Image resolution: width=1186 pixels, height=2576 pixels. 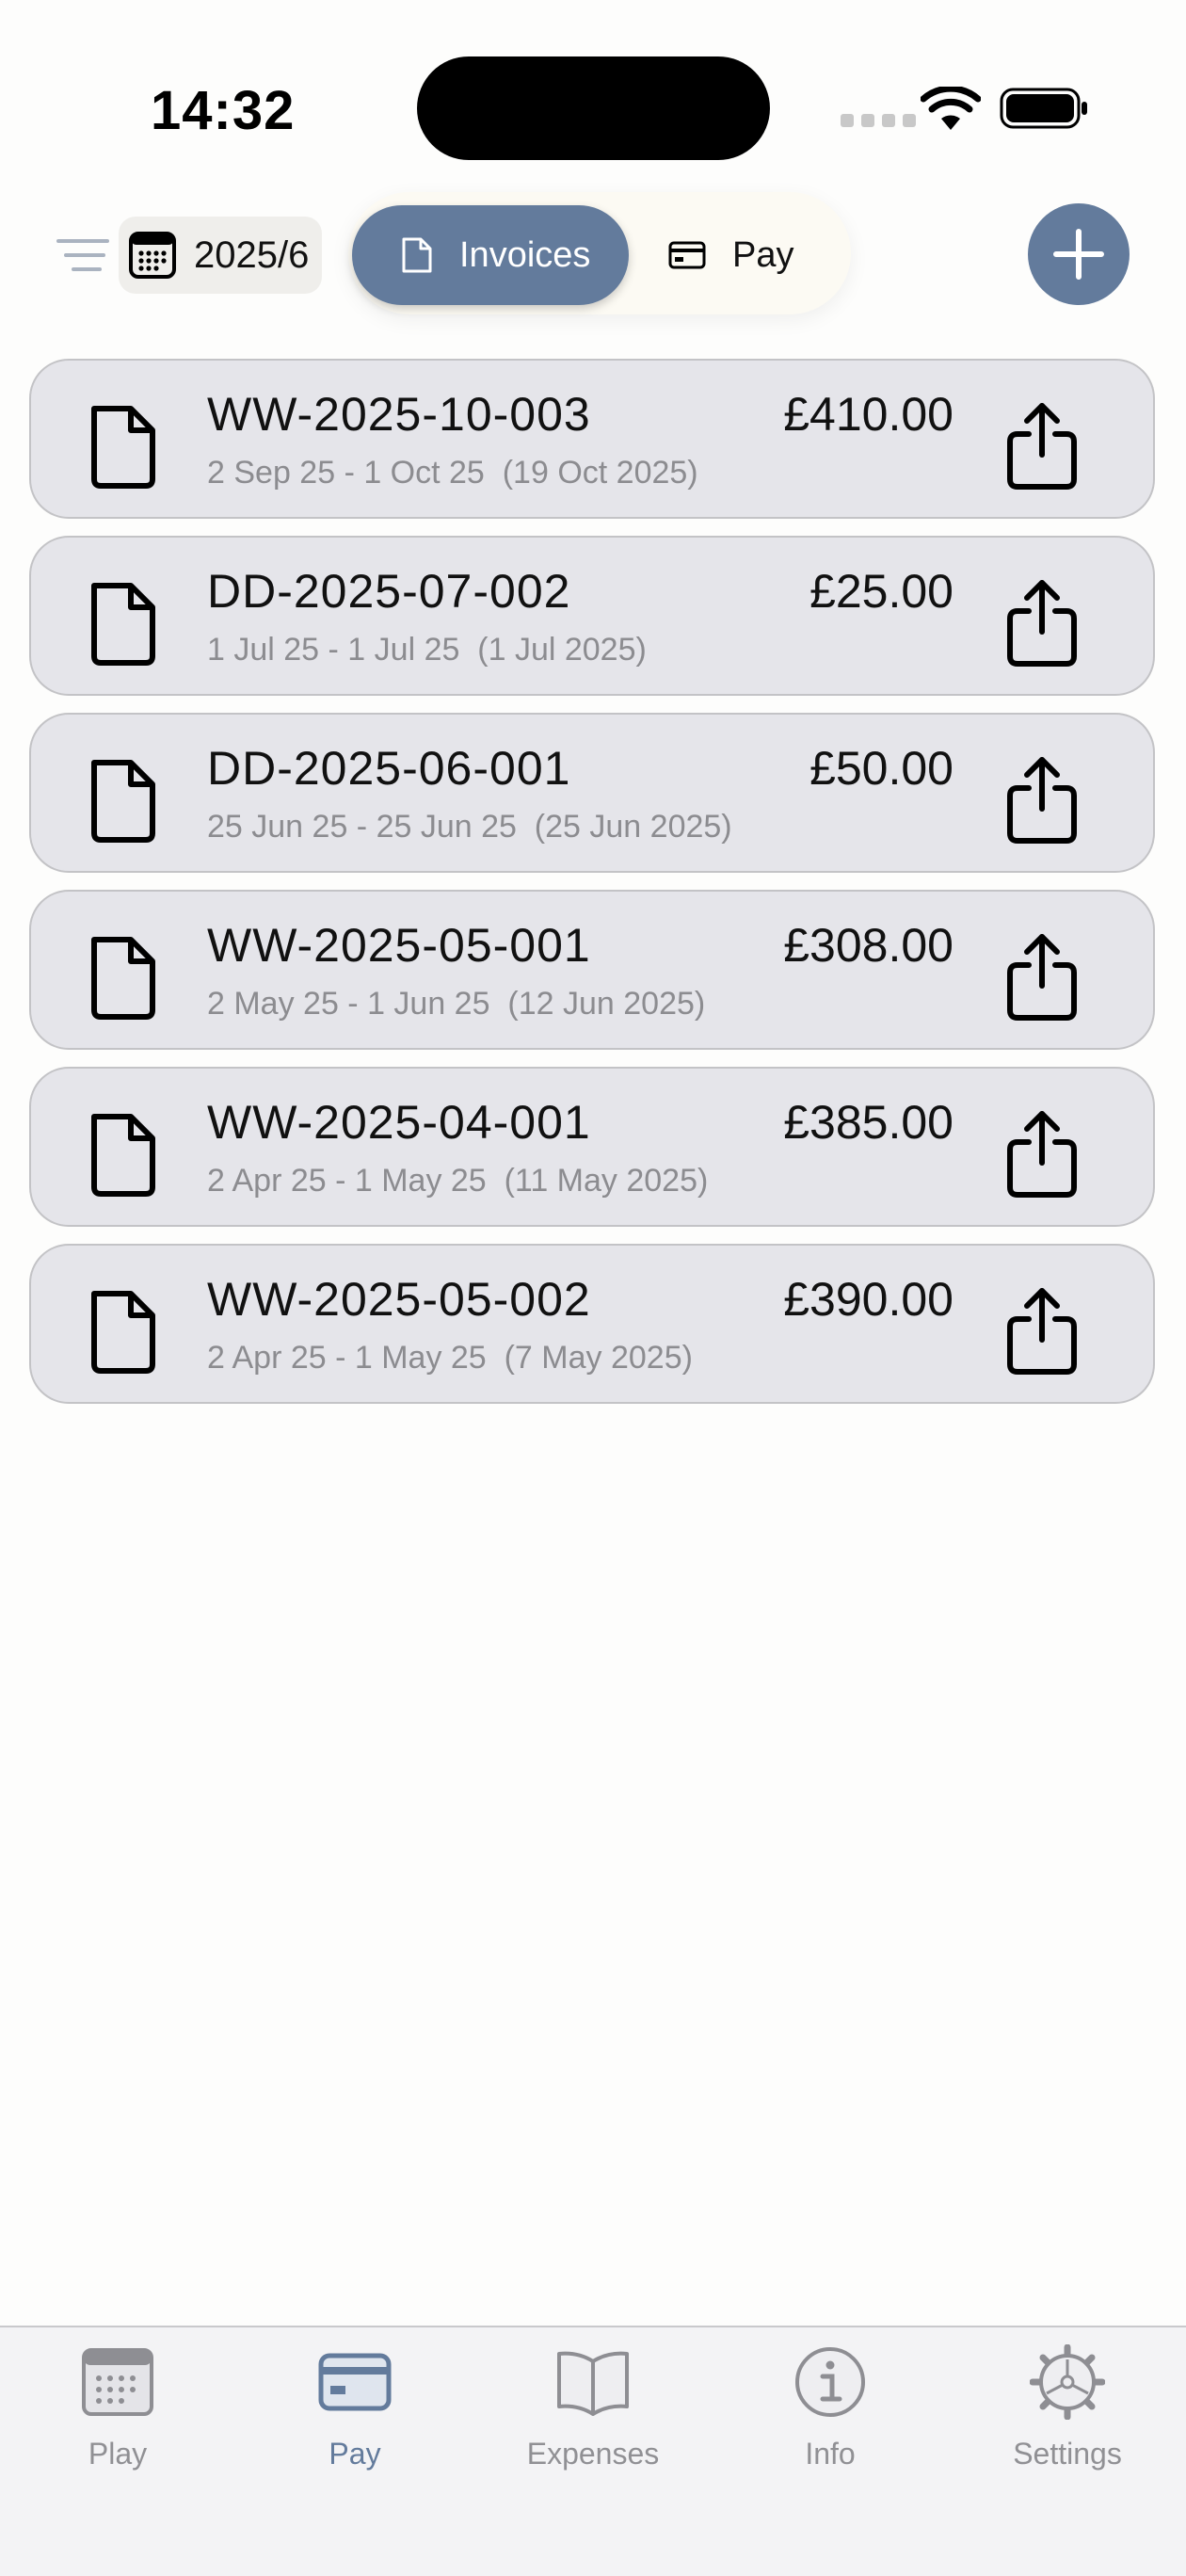 I want to click on segment-pay: Pay, so click(x=730, y=255).